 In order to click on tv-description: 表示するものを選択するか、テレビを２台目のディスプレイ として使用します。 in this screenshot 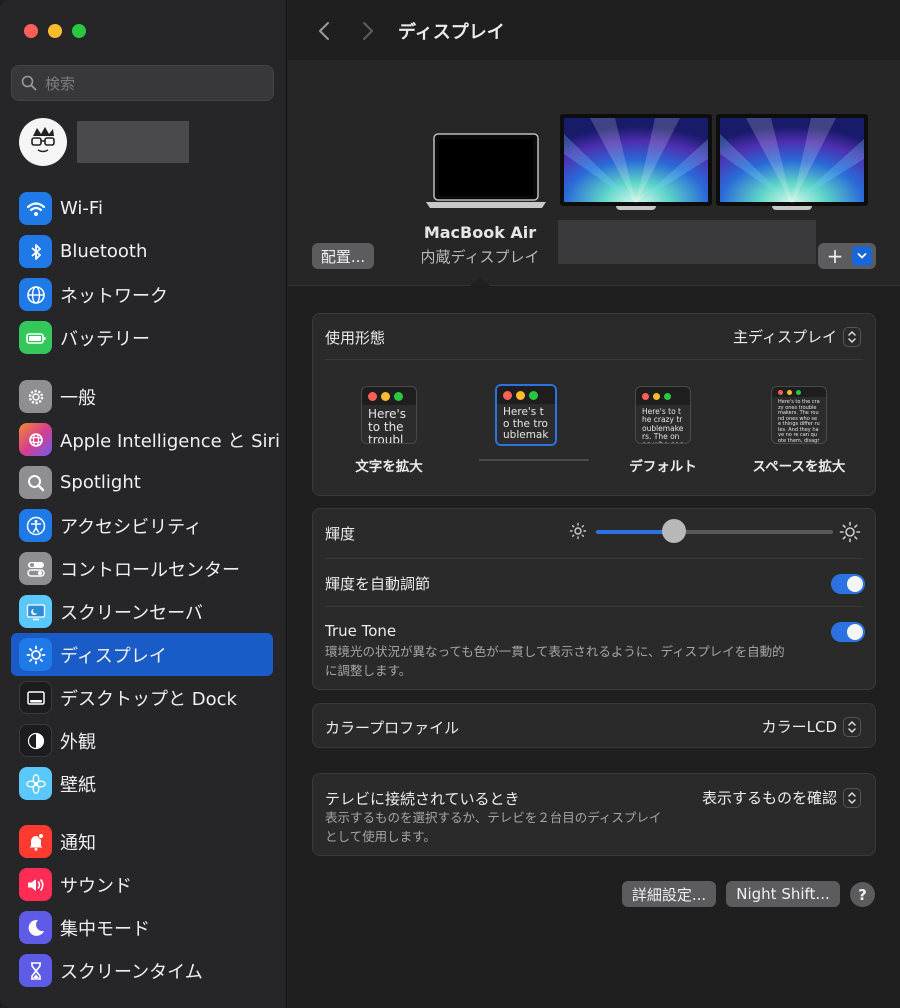, I will do `click(493, 827)`.